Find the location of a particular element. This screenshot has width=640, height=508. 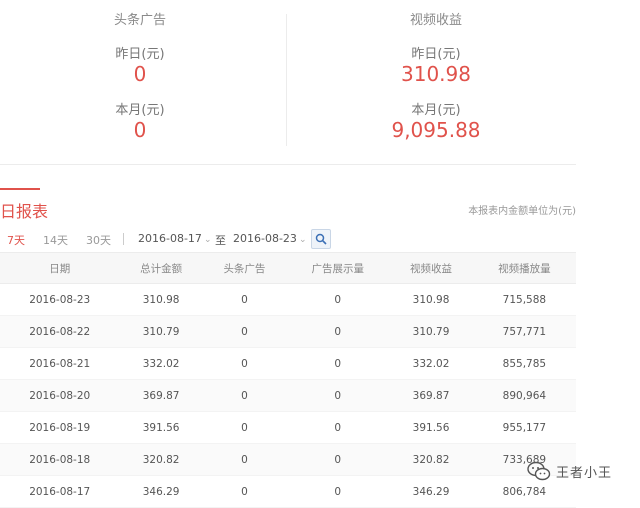

cell-total: 310.98 is located at coordinates (161, 299).